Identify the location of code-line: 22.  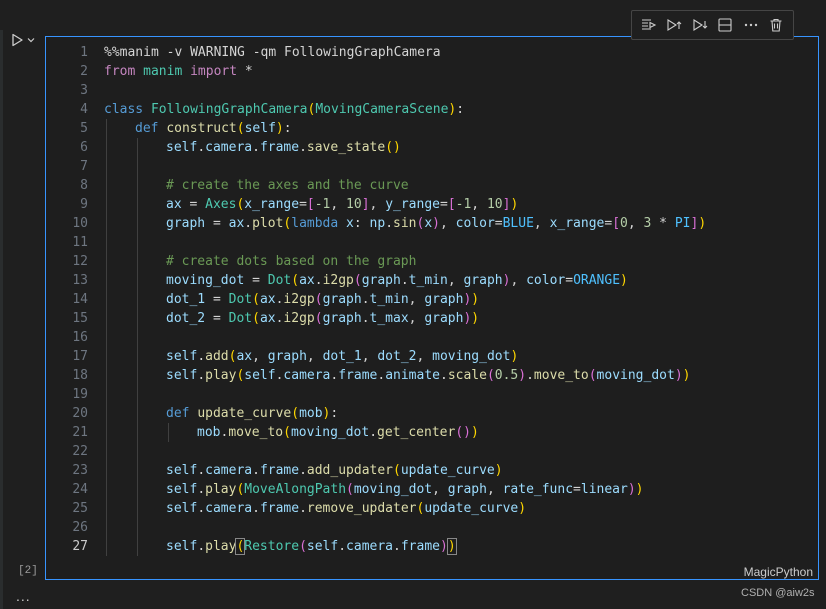
(432, 451).